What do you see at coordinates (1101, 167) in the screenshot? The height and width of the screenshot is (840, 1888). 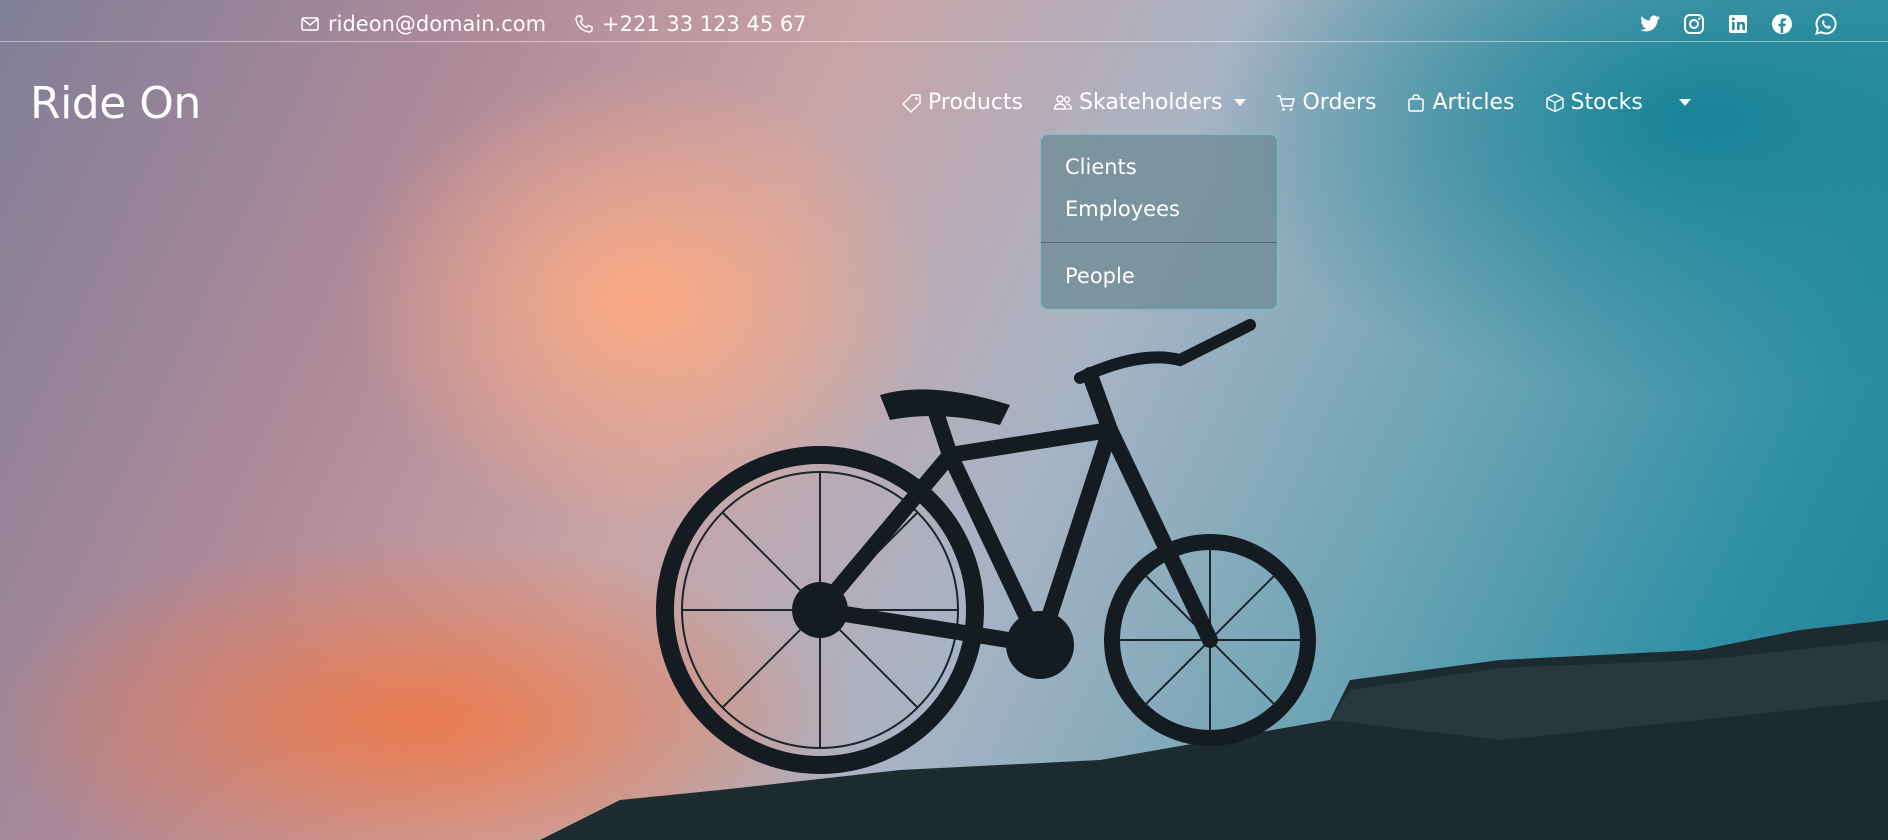 I see `dropdown-item-clients: Clients` at bounding box center [1101, 167].